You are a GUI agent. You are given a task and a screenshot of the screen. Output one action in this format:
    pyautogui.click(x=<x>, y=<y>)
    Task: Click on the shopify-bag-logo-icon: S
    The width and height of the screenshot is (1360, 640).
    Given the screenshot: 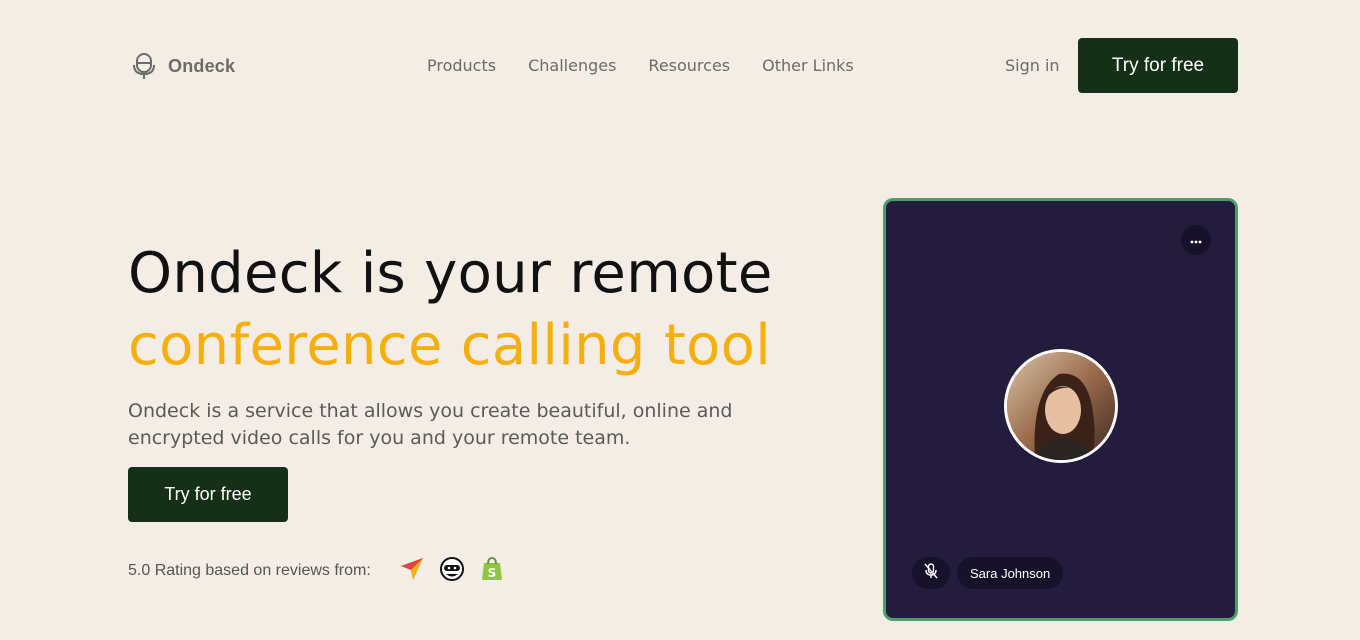 What is the action you would take?
    pyautogui.click(x=492, y=571)
    